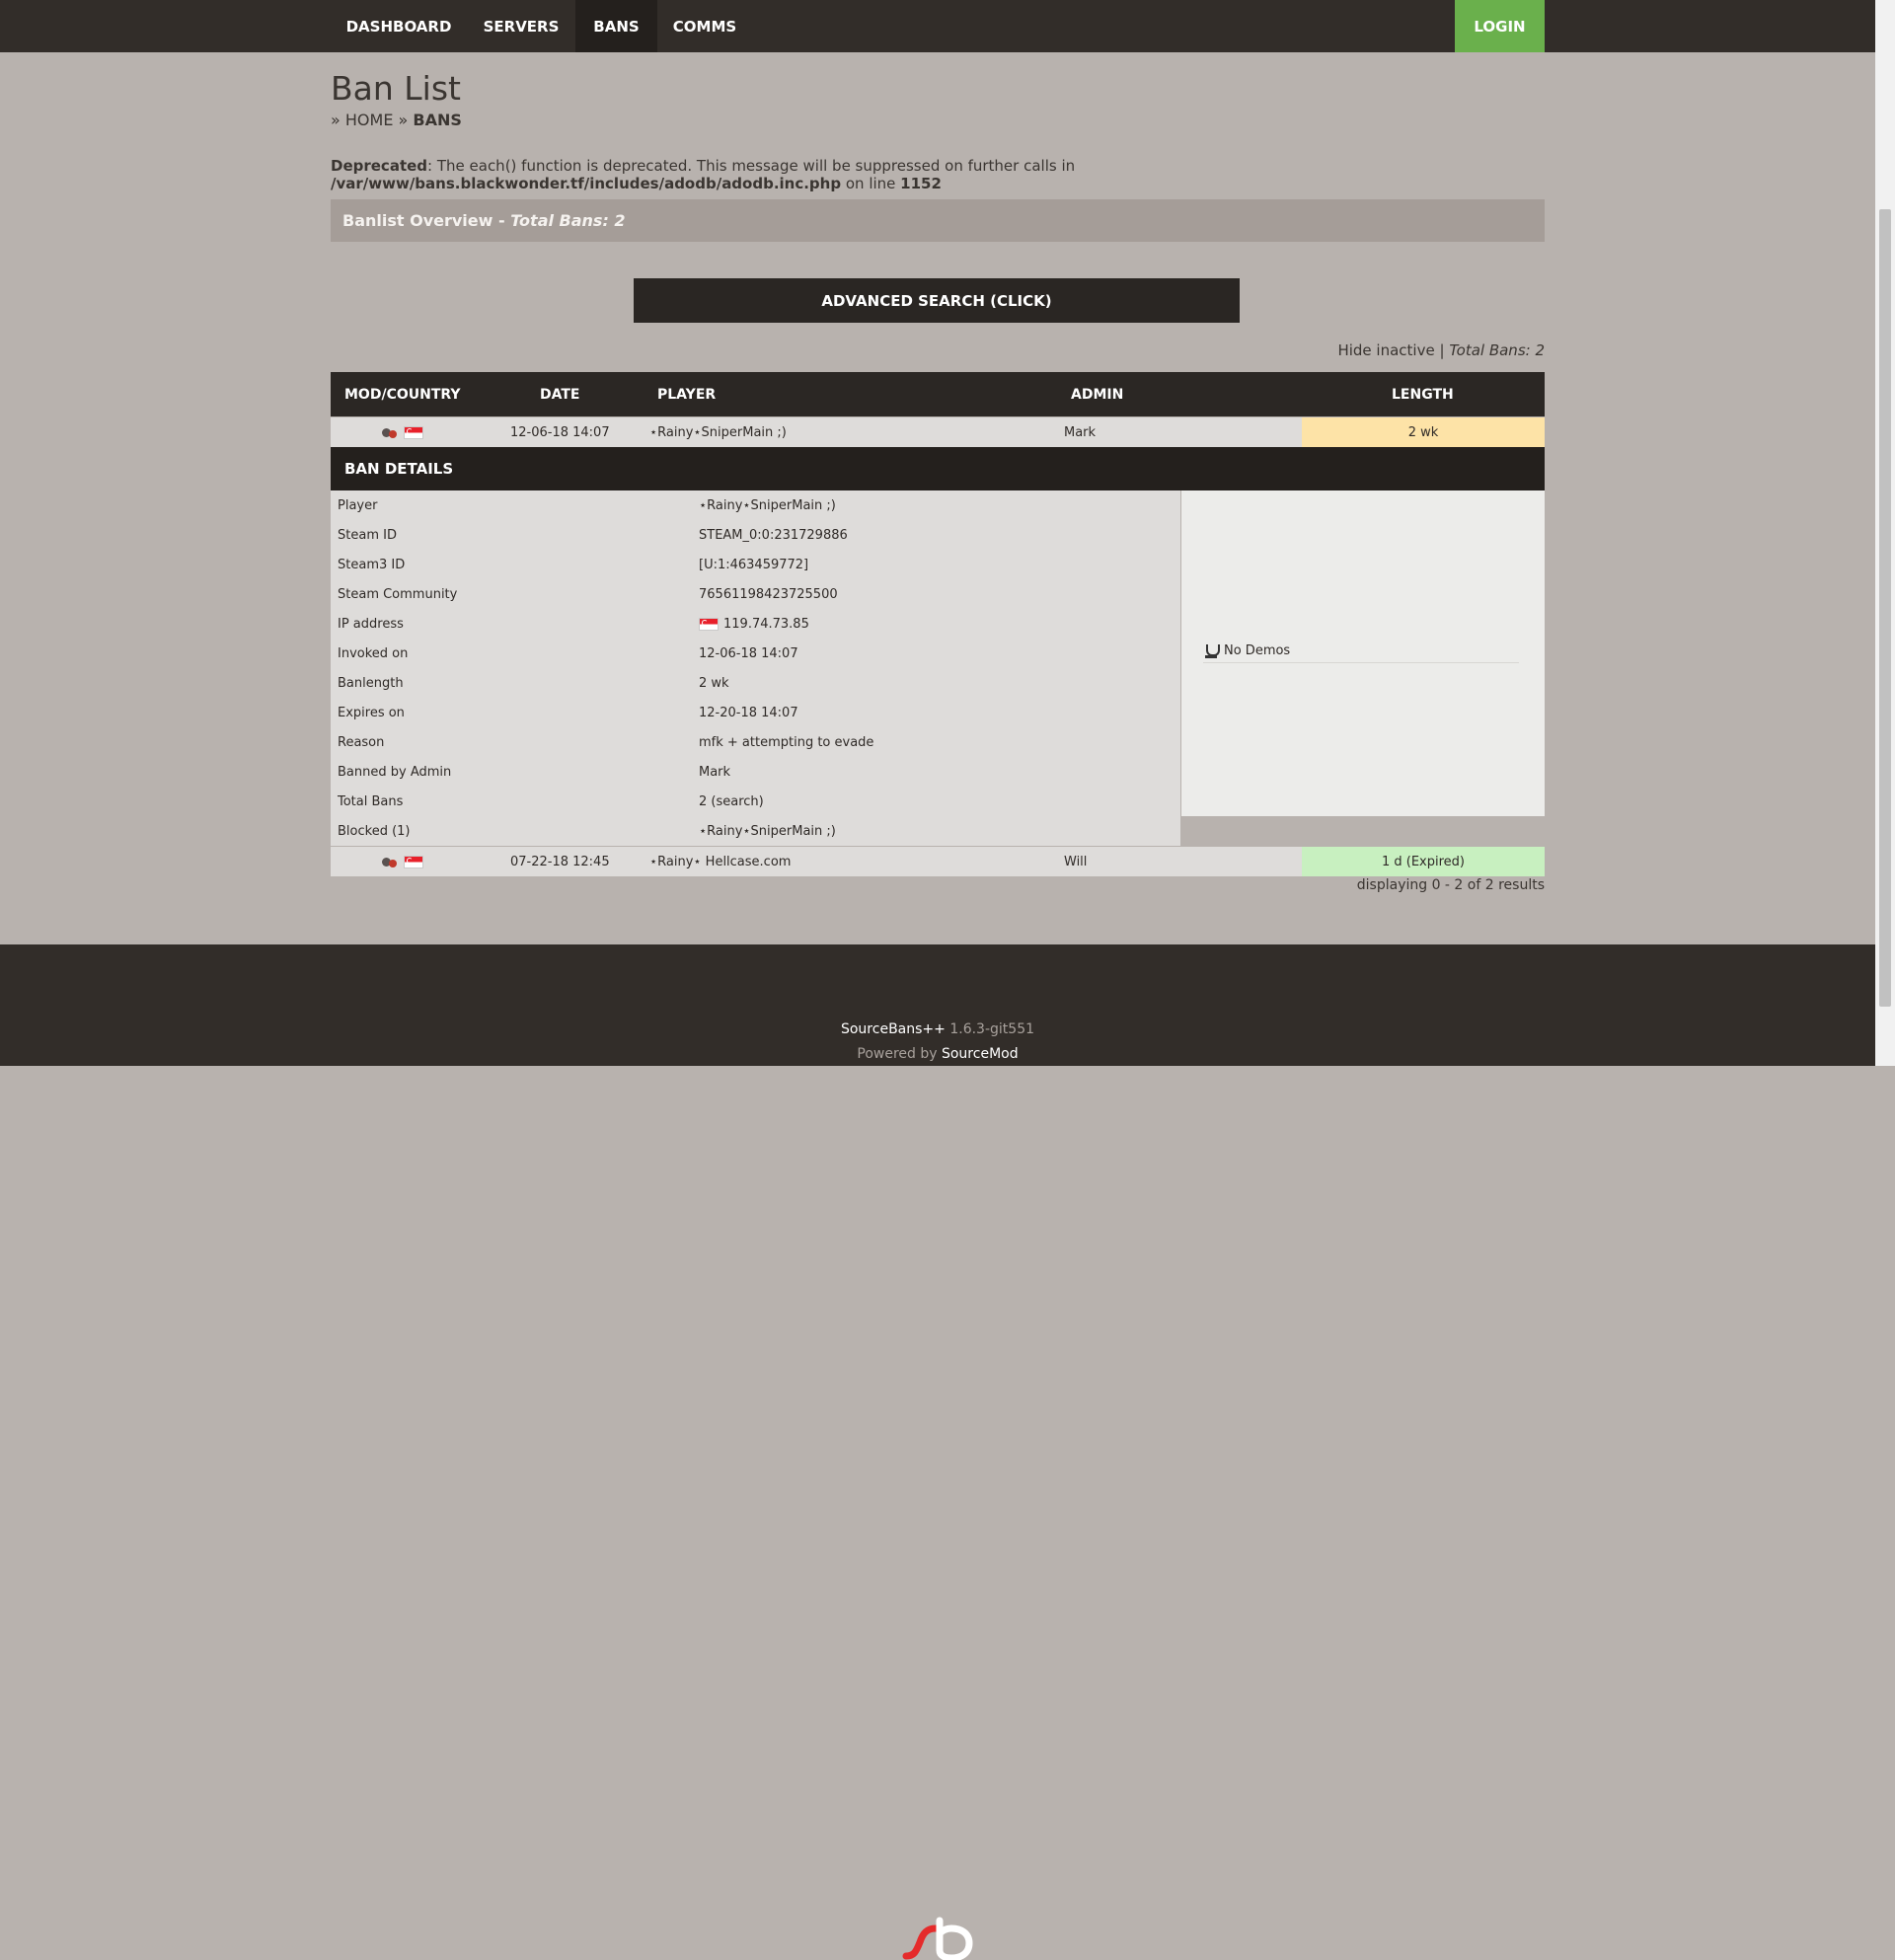 The width and height of the screenshot is (1895, 1960). Describe the element at coordinates (715, 772) in the screenshot. I see `detail-value: Mark` at that location.